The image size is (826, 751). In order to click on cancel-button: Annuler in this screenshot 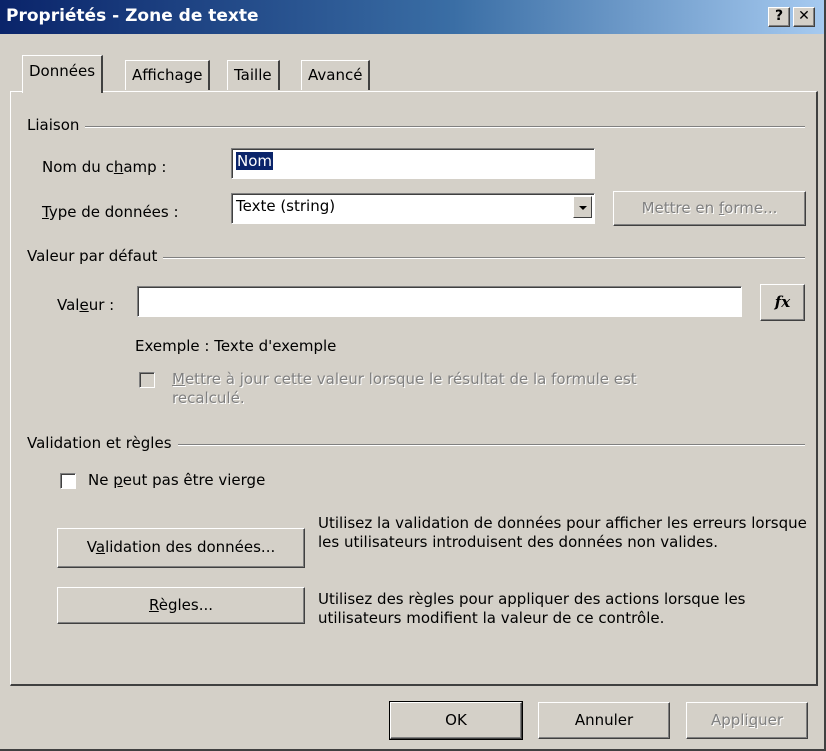, I will do `click(604, 720)`.